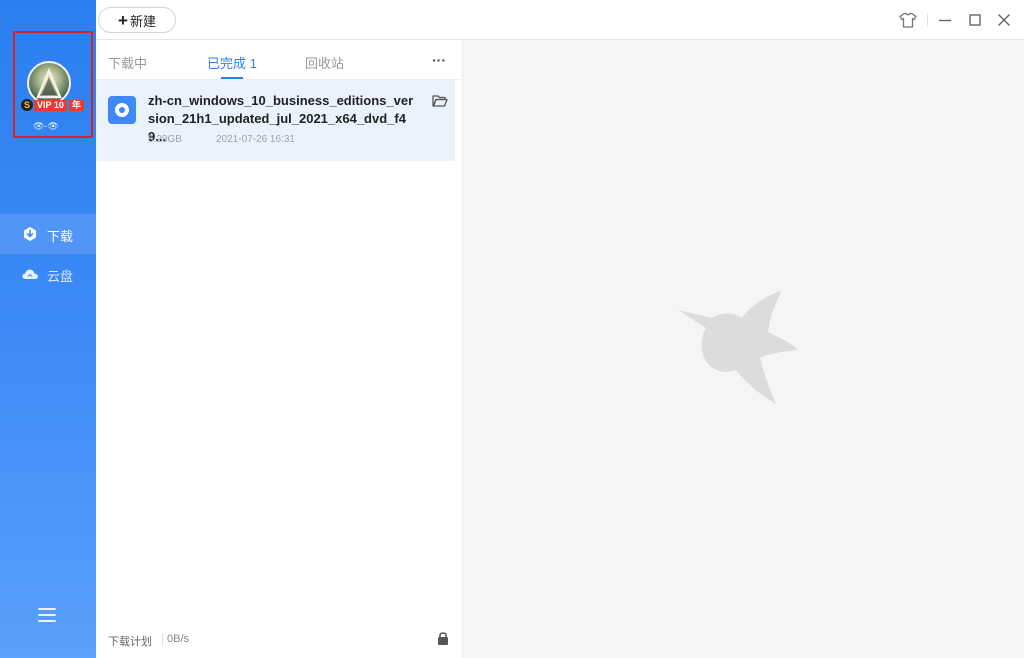 This screenshot has width=1024, height=658. Describe the element at coordinates (30, 234) in the screenshot. I see `download-icon` at that location.